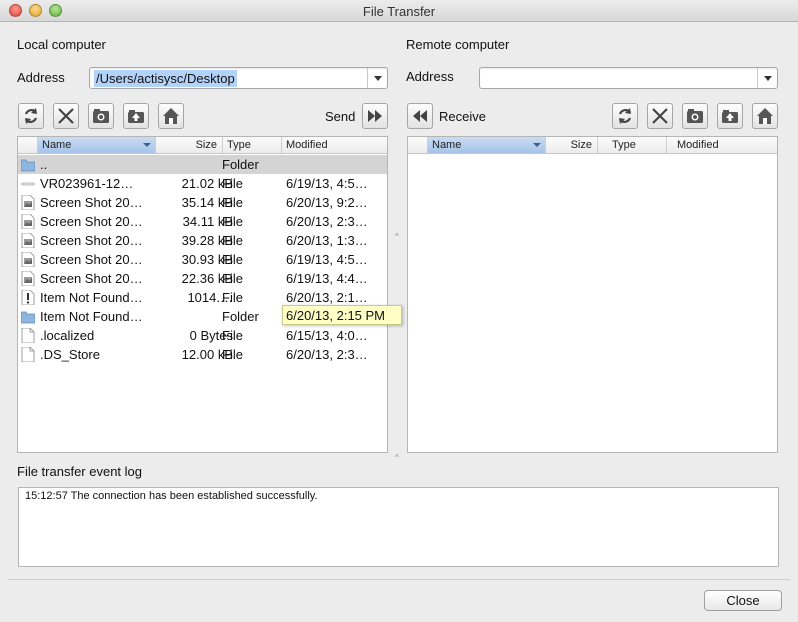 The image size is (798, 622). What do you see at coordinates (28, 316) in the screenshot?
I see `folder-icon` at bounding box center [28, 316].